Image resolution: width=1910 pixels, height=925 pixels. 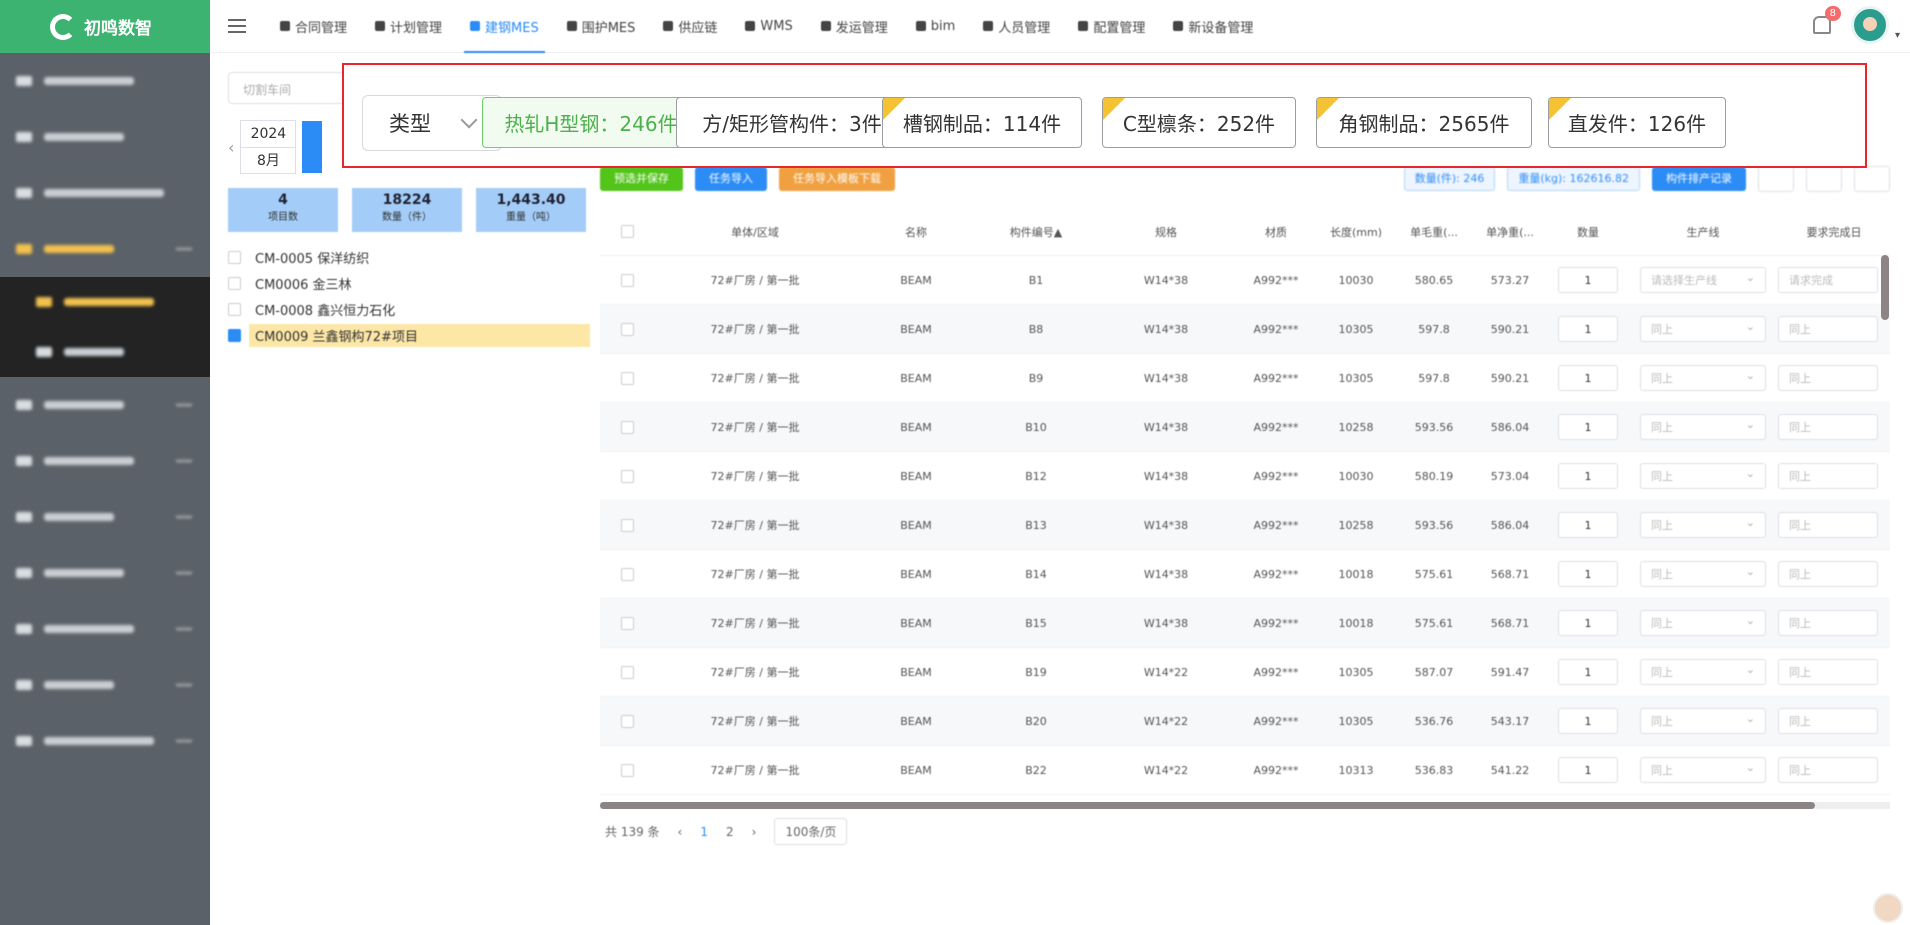 What do you see at coordinates (1213, 26) in the screenshot?
I see `nav-tab: 新设备管理` at bounding box center [1213, 26].